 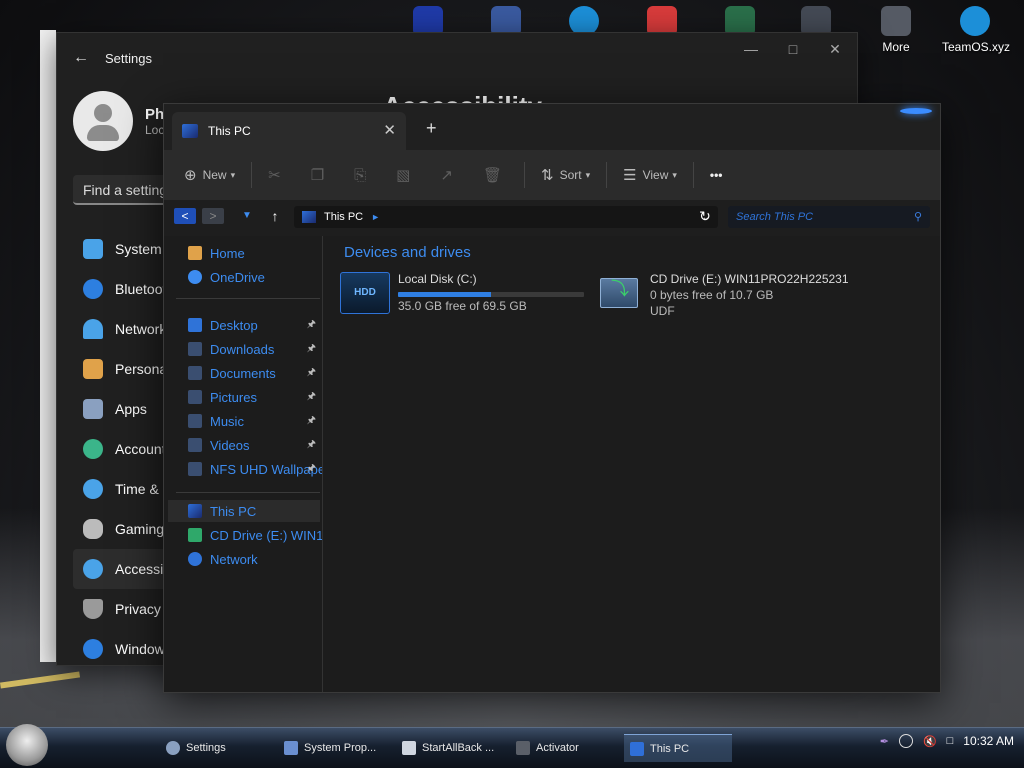 What do you see at coordinates (449, 175) in the screenshot?
I see `share-button: ↗` at bounding box center [449, 175].